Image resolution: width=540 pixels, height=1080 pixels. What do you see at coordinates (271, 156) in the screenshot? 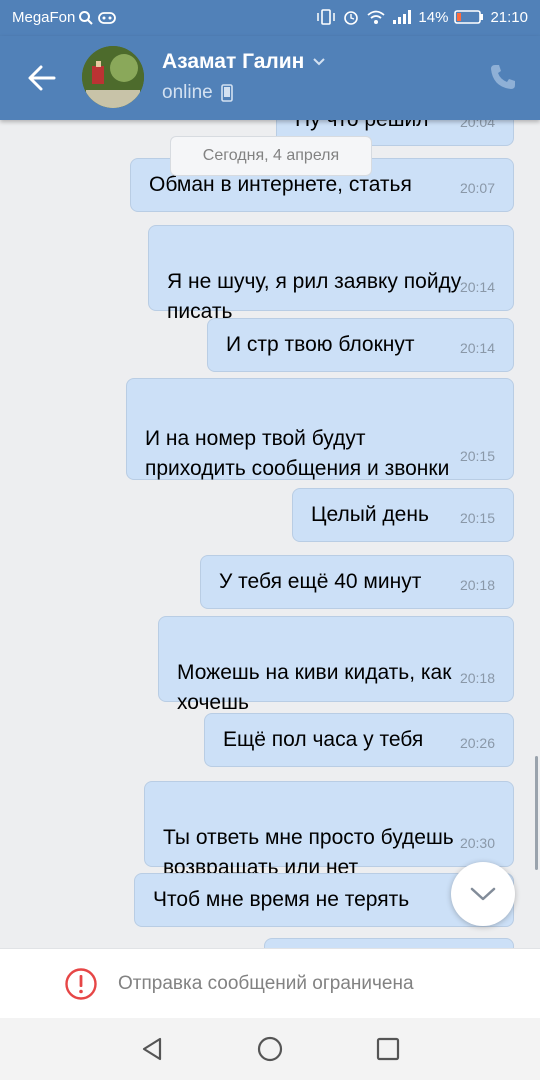
I see `date-separator: Сегодня, 4 апреля` at bounding box center [271, 156].